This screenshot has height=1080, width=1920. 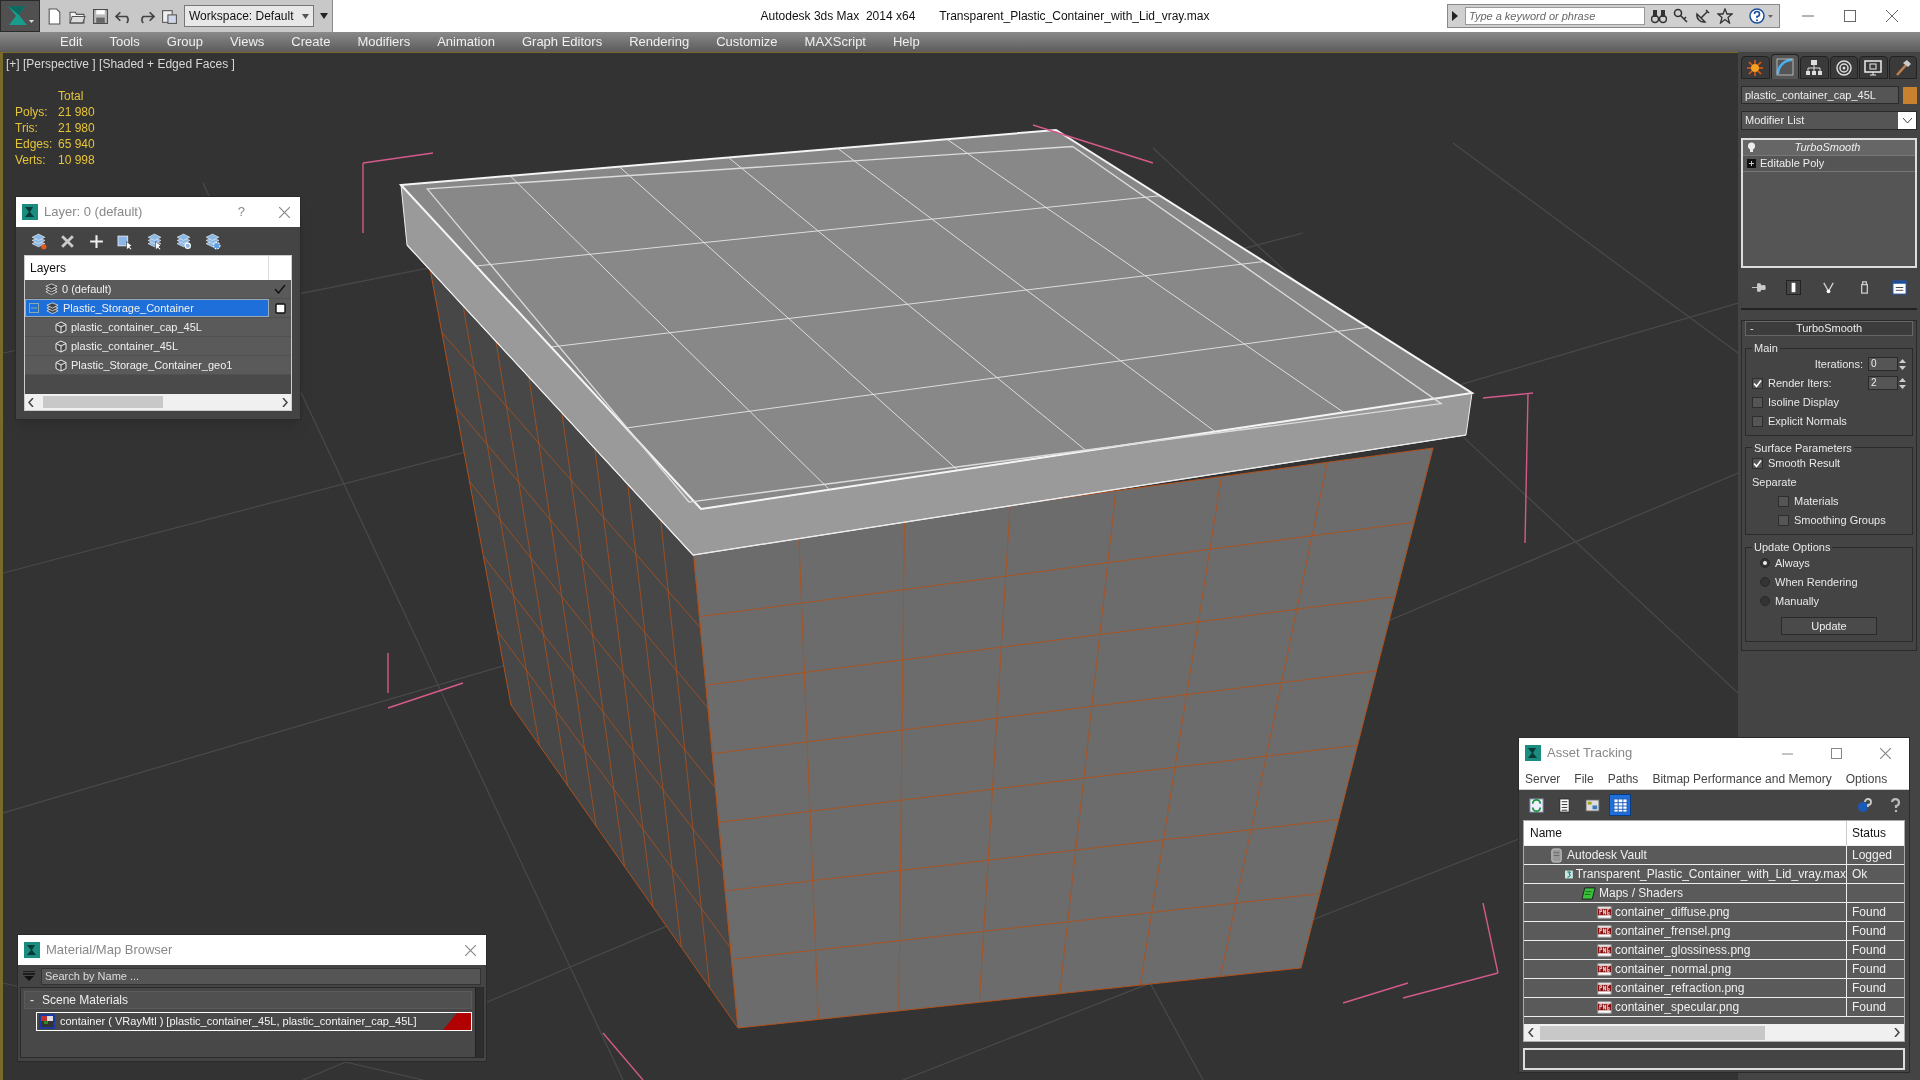 I want to click on highlight-layer-icon, so click(x=183, y=241).